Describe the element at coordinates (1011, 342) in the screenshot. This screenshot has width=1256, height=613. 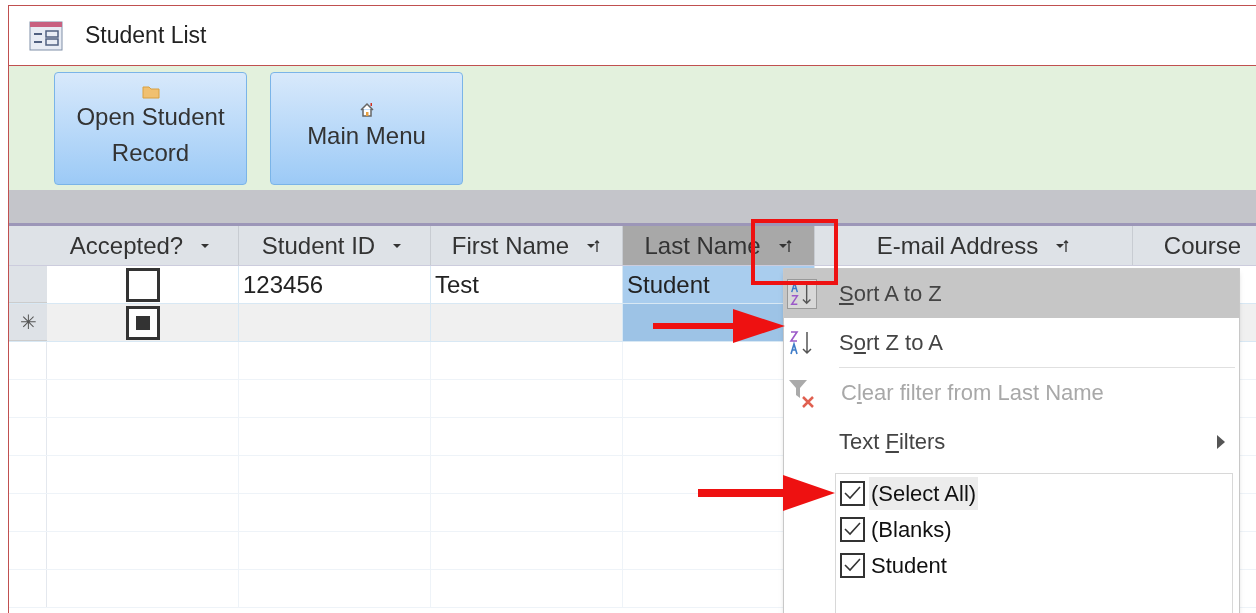
I see `menu-item: Sort Z to A` at that location.